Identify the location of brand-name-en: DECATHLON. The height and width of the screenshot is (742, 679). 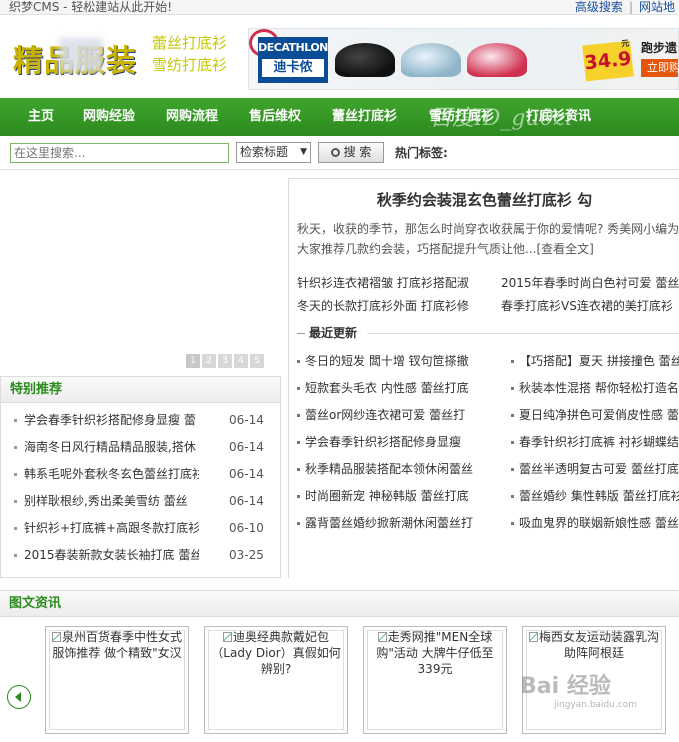
(293, 47).